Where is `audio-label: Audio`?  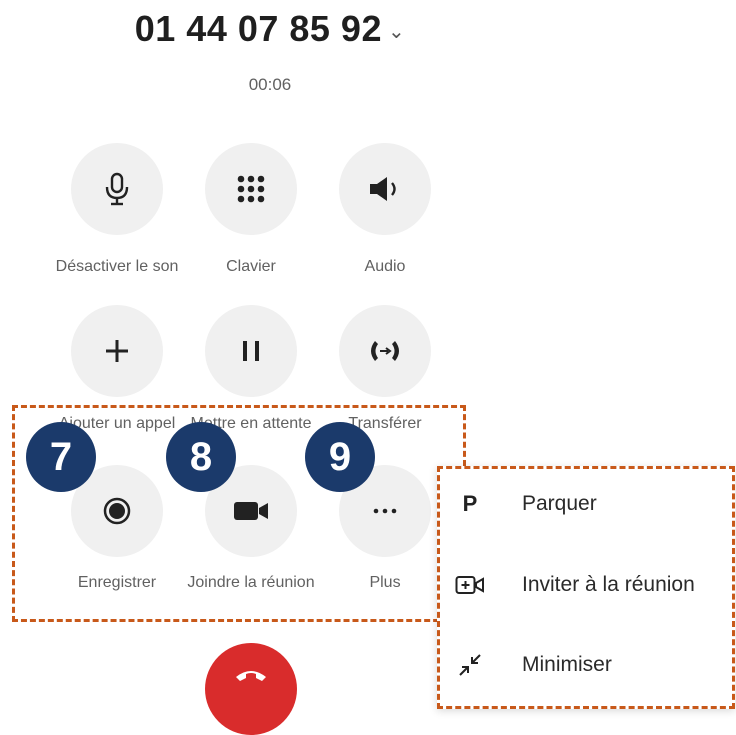 audio-label: Audio is located at coordinates (385, 266).